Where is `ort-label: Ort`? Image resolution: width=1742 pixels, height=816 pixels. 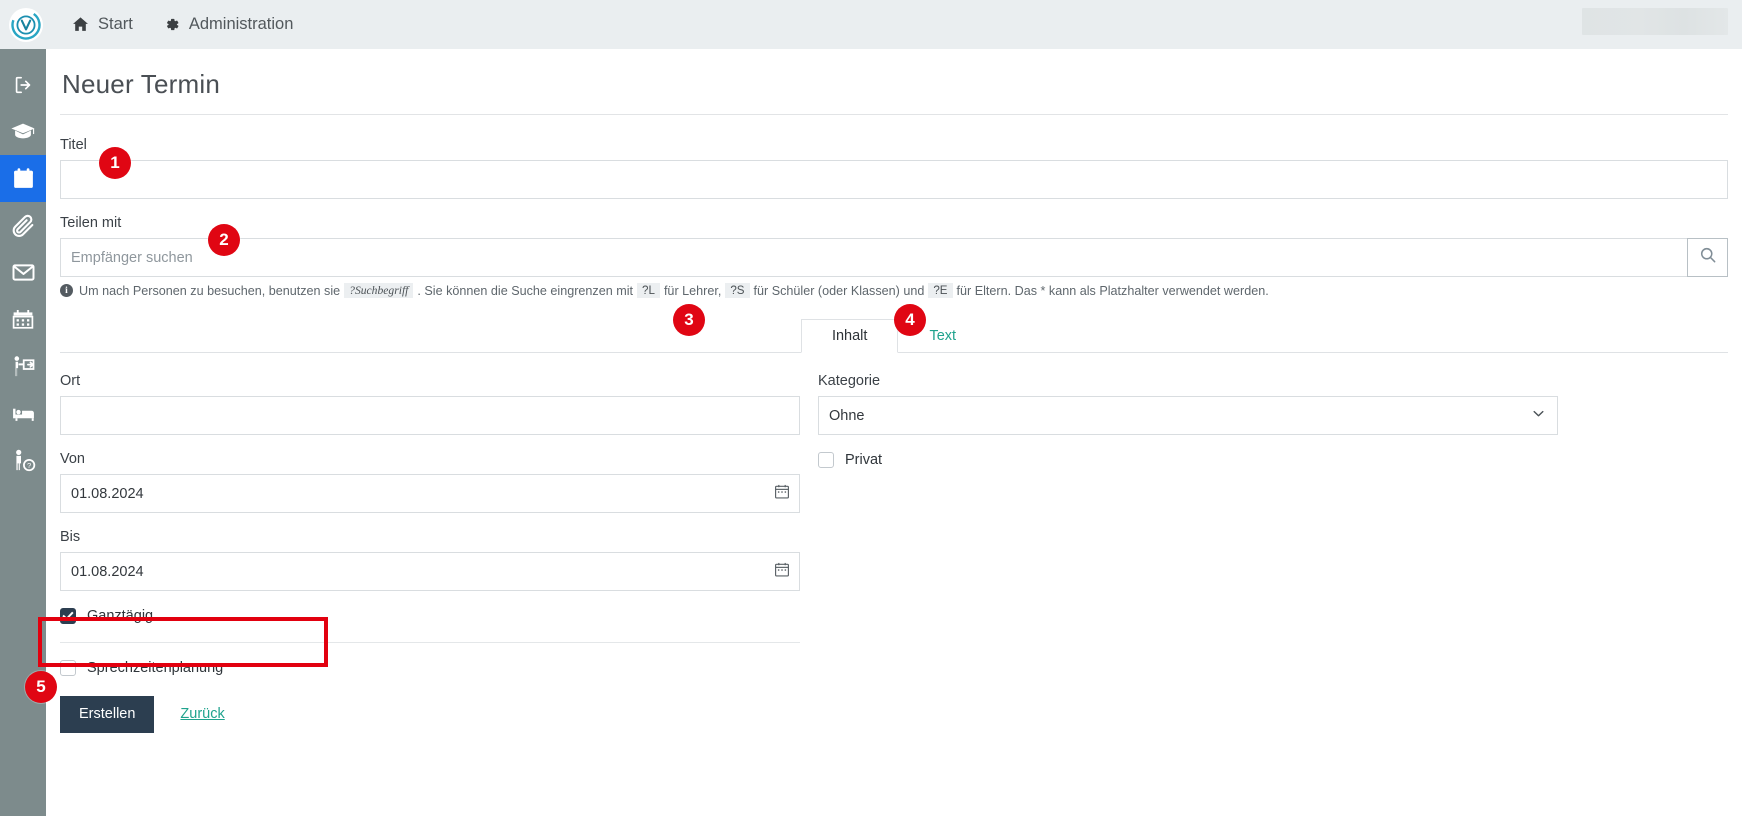 ort-label: Ort is located at coordinates (70, 381).